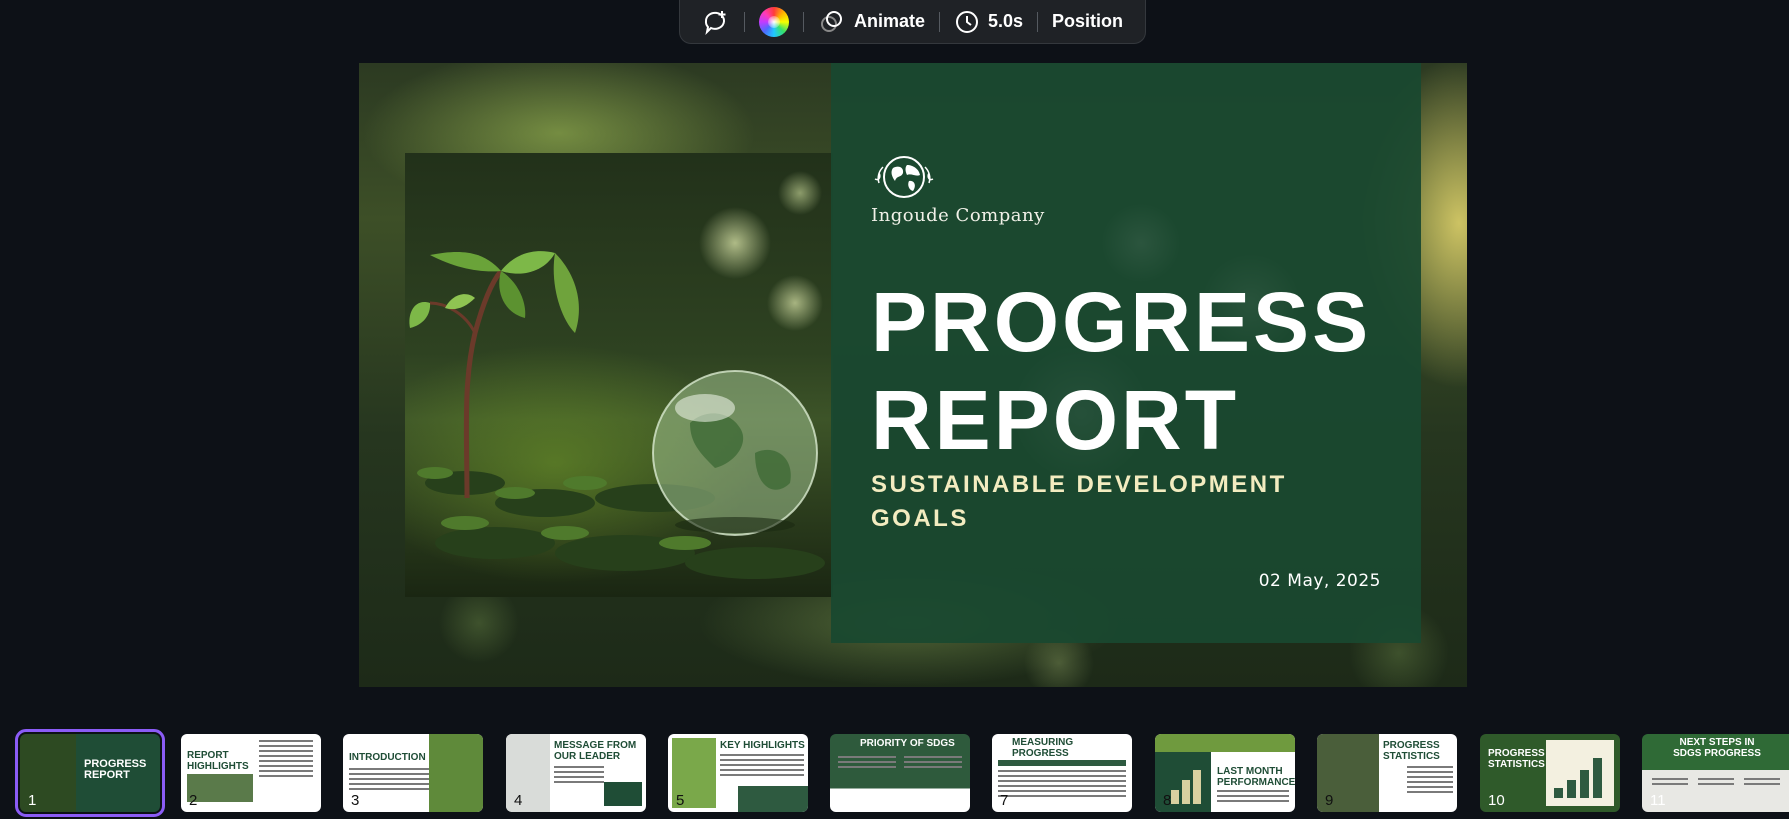  Describe the element at coordinates (1256, 777) in the screenshot. I see `thumbnail-title: LAST MONTH PERFORMANCE` at that location.